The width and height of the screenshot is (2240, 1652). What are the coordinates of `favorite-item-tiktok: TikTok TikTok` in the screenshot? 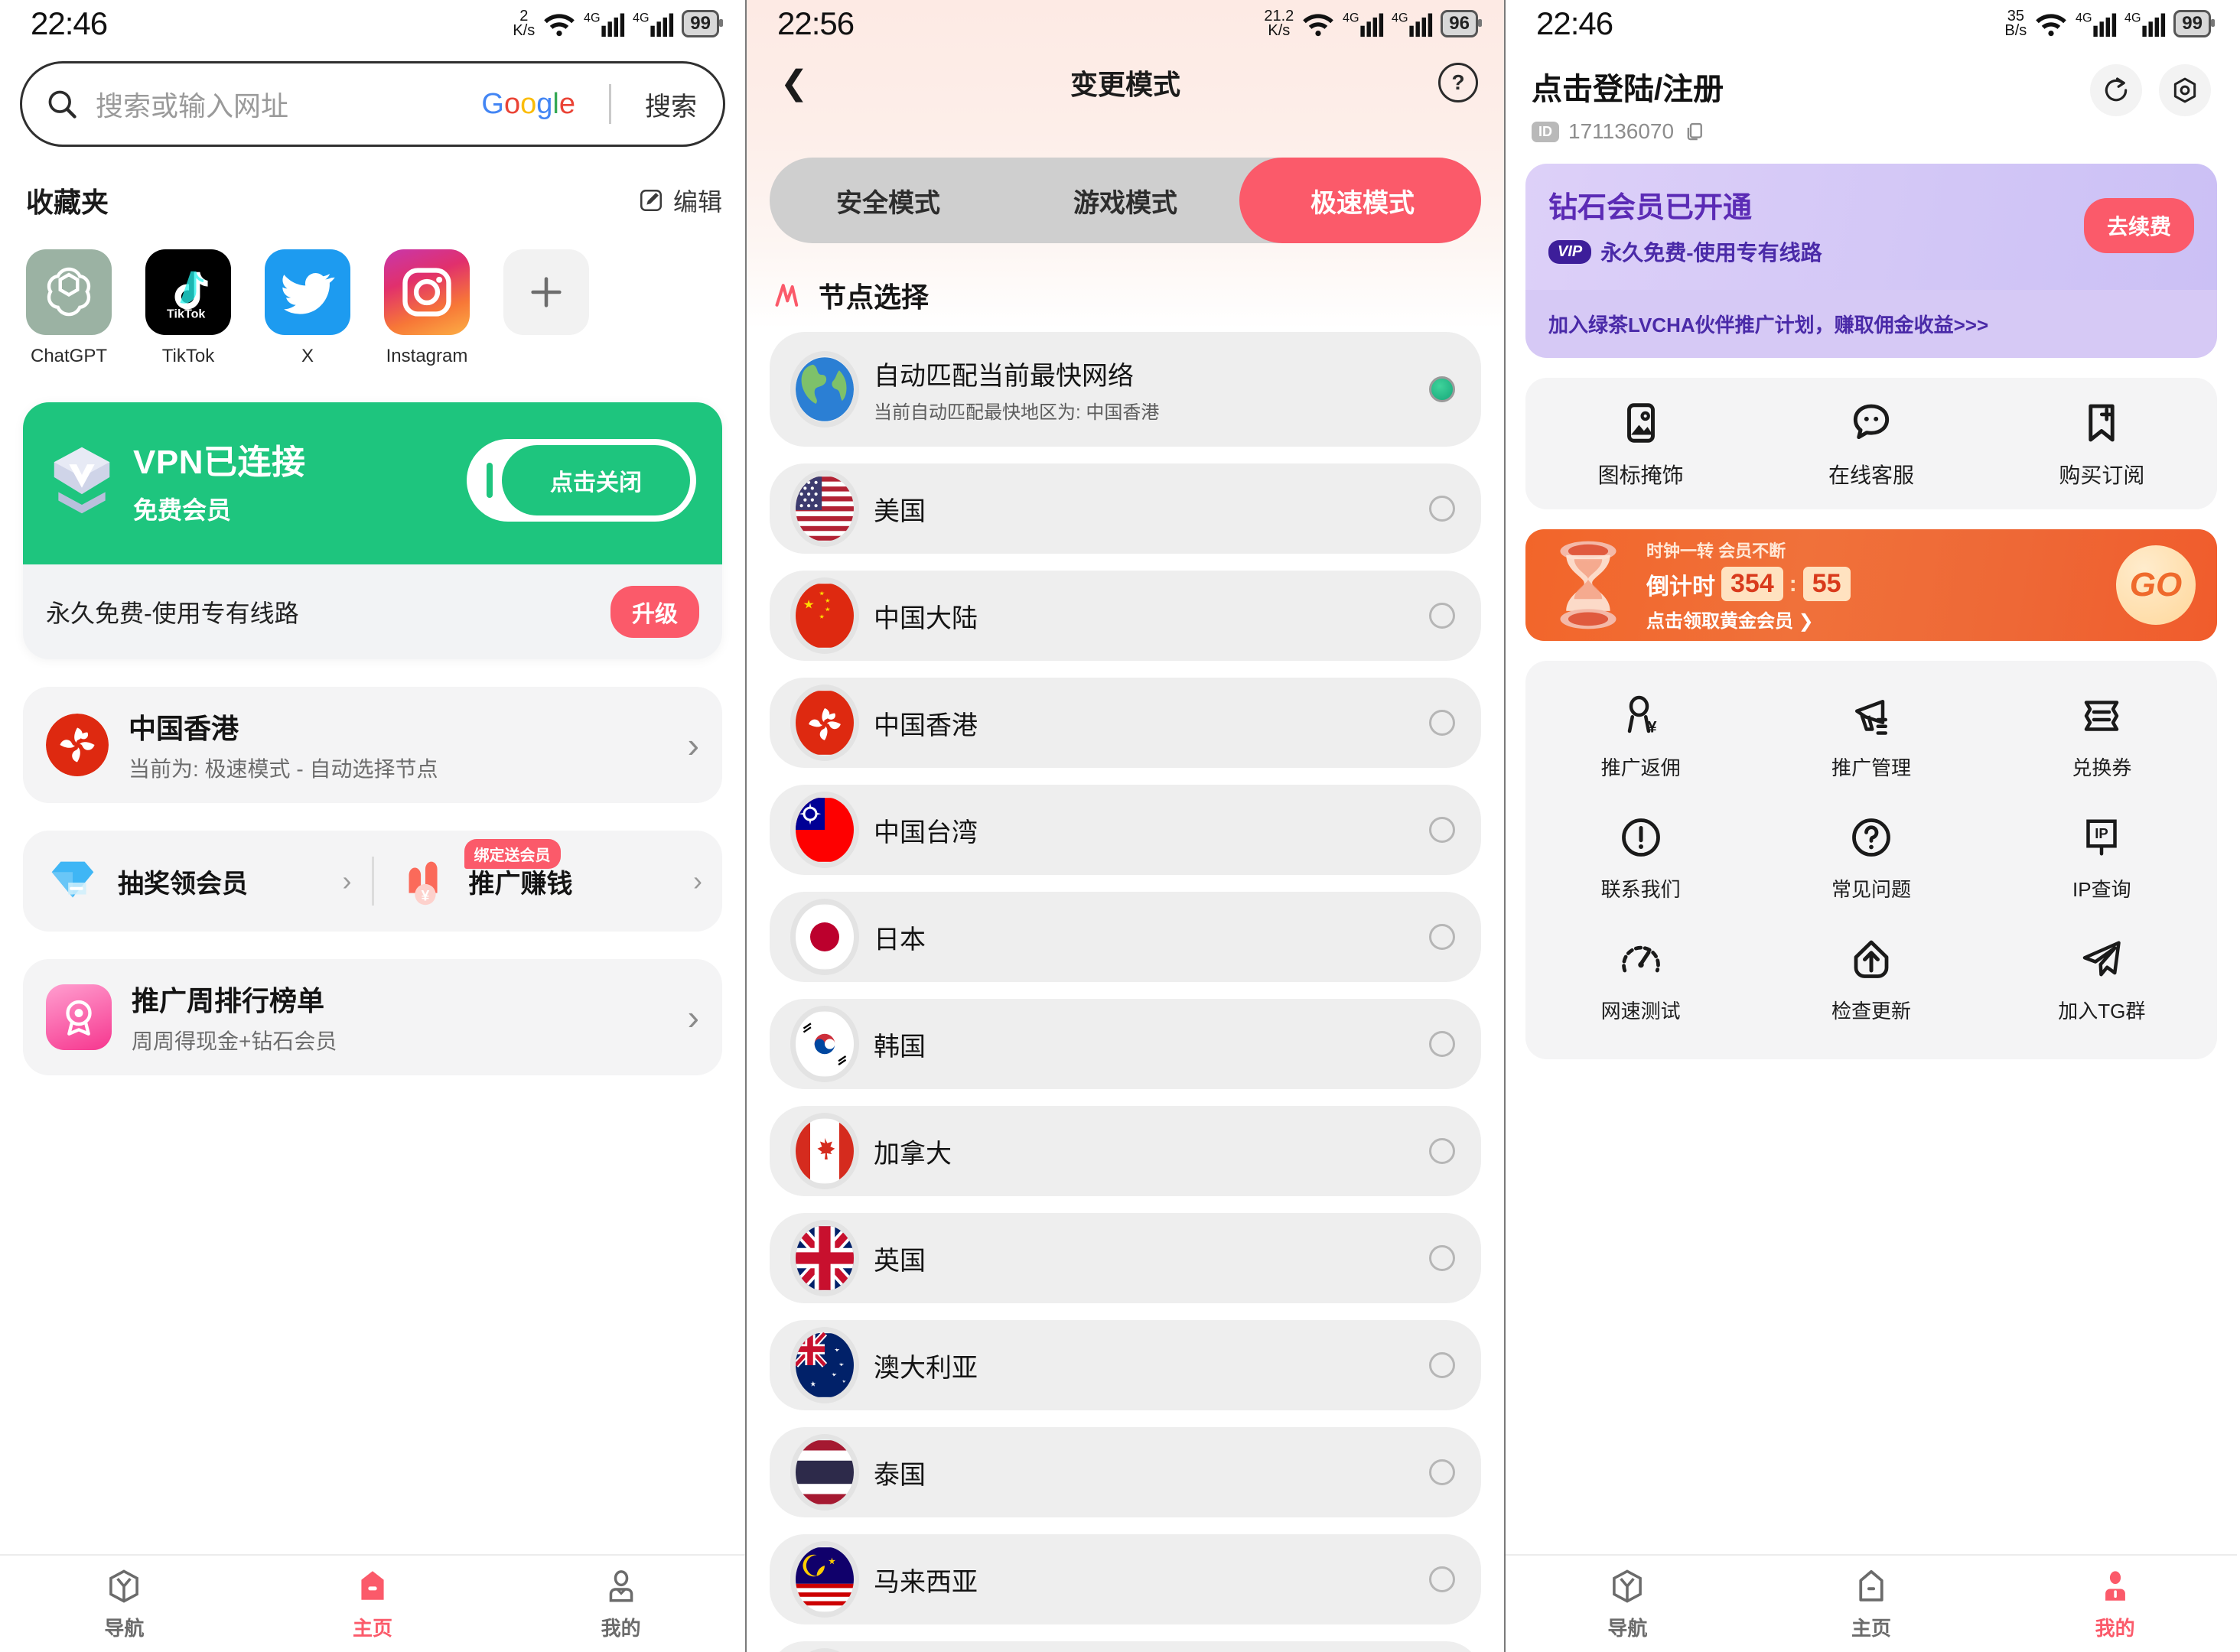 It's located at (188, 308).